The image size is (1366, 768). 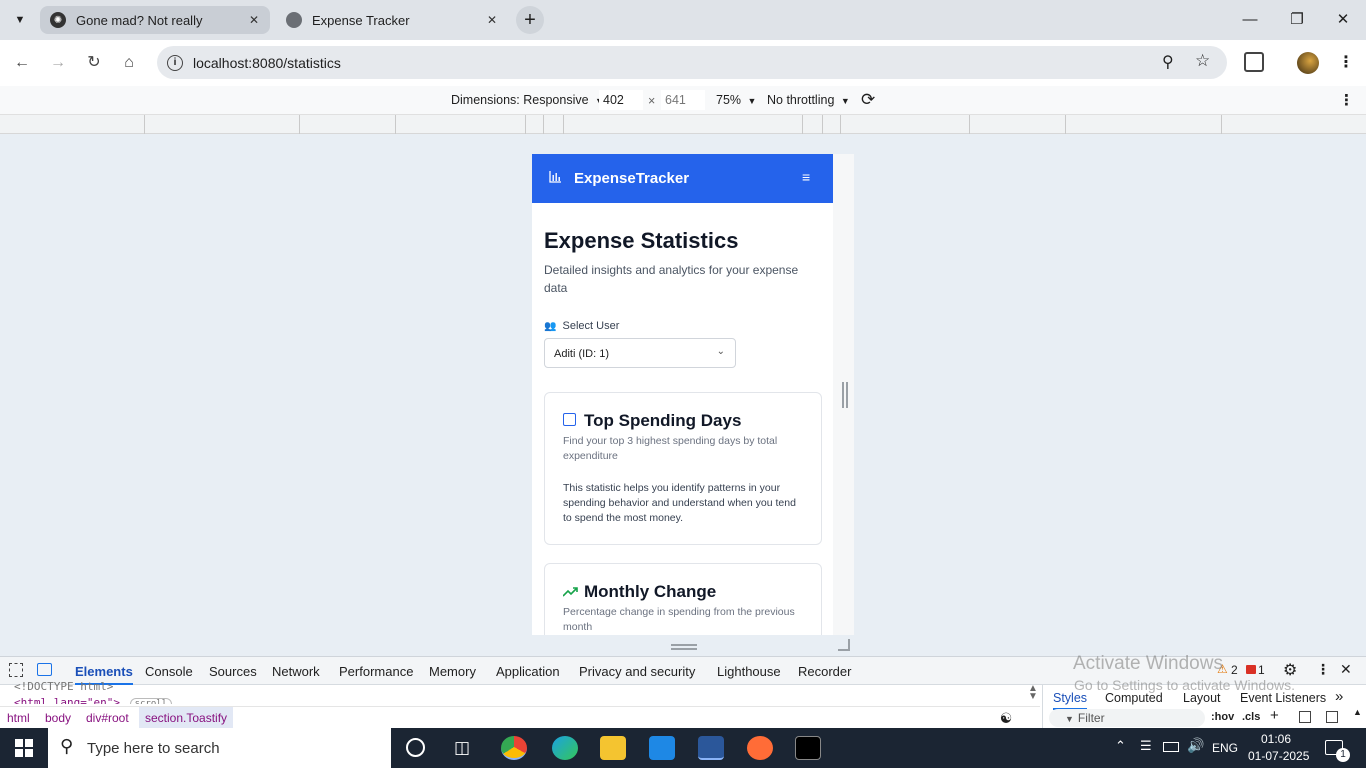 What do you see at coordinates (452, 671) in the screenshot?
I see `tab-memory: Memory` at bounding box center [452, 671].